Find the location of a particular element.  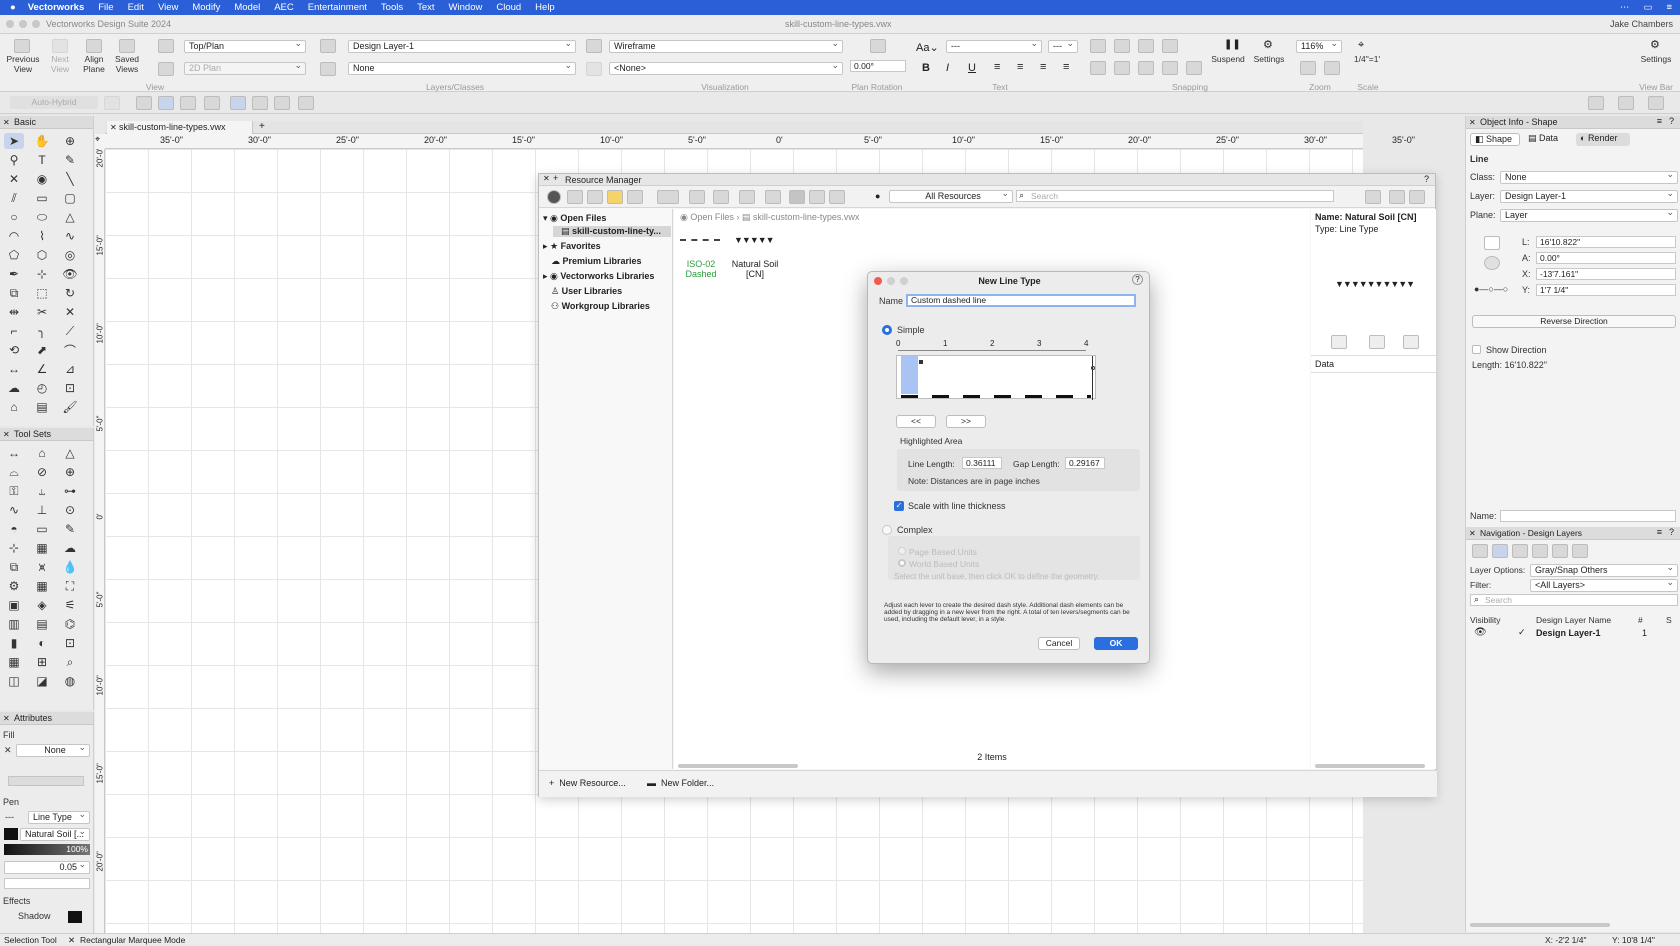

line-thickness-dropdown: 0.05 is located at coordinates (47, 866).